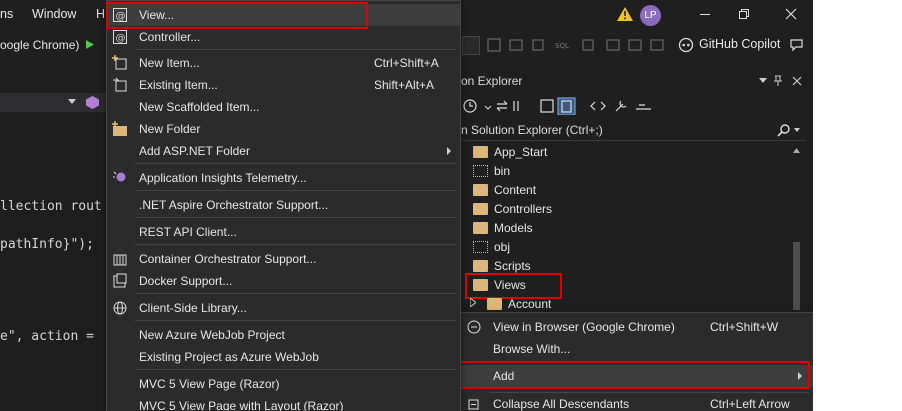 This screenshot has width=902, height=411. What do you see at coordinates (796, 150) in the screenshot?
I see `scroll-up-icon` at bounding box center [796, 150].